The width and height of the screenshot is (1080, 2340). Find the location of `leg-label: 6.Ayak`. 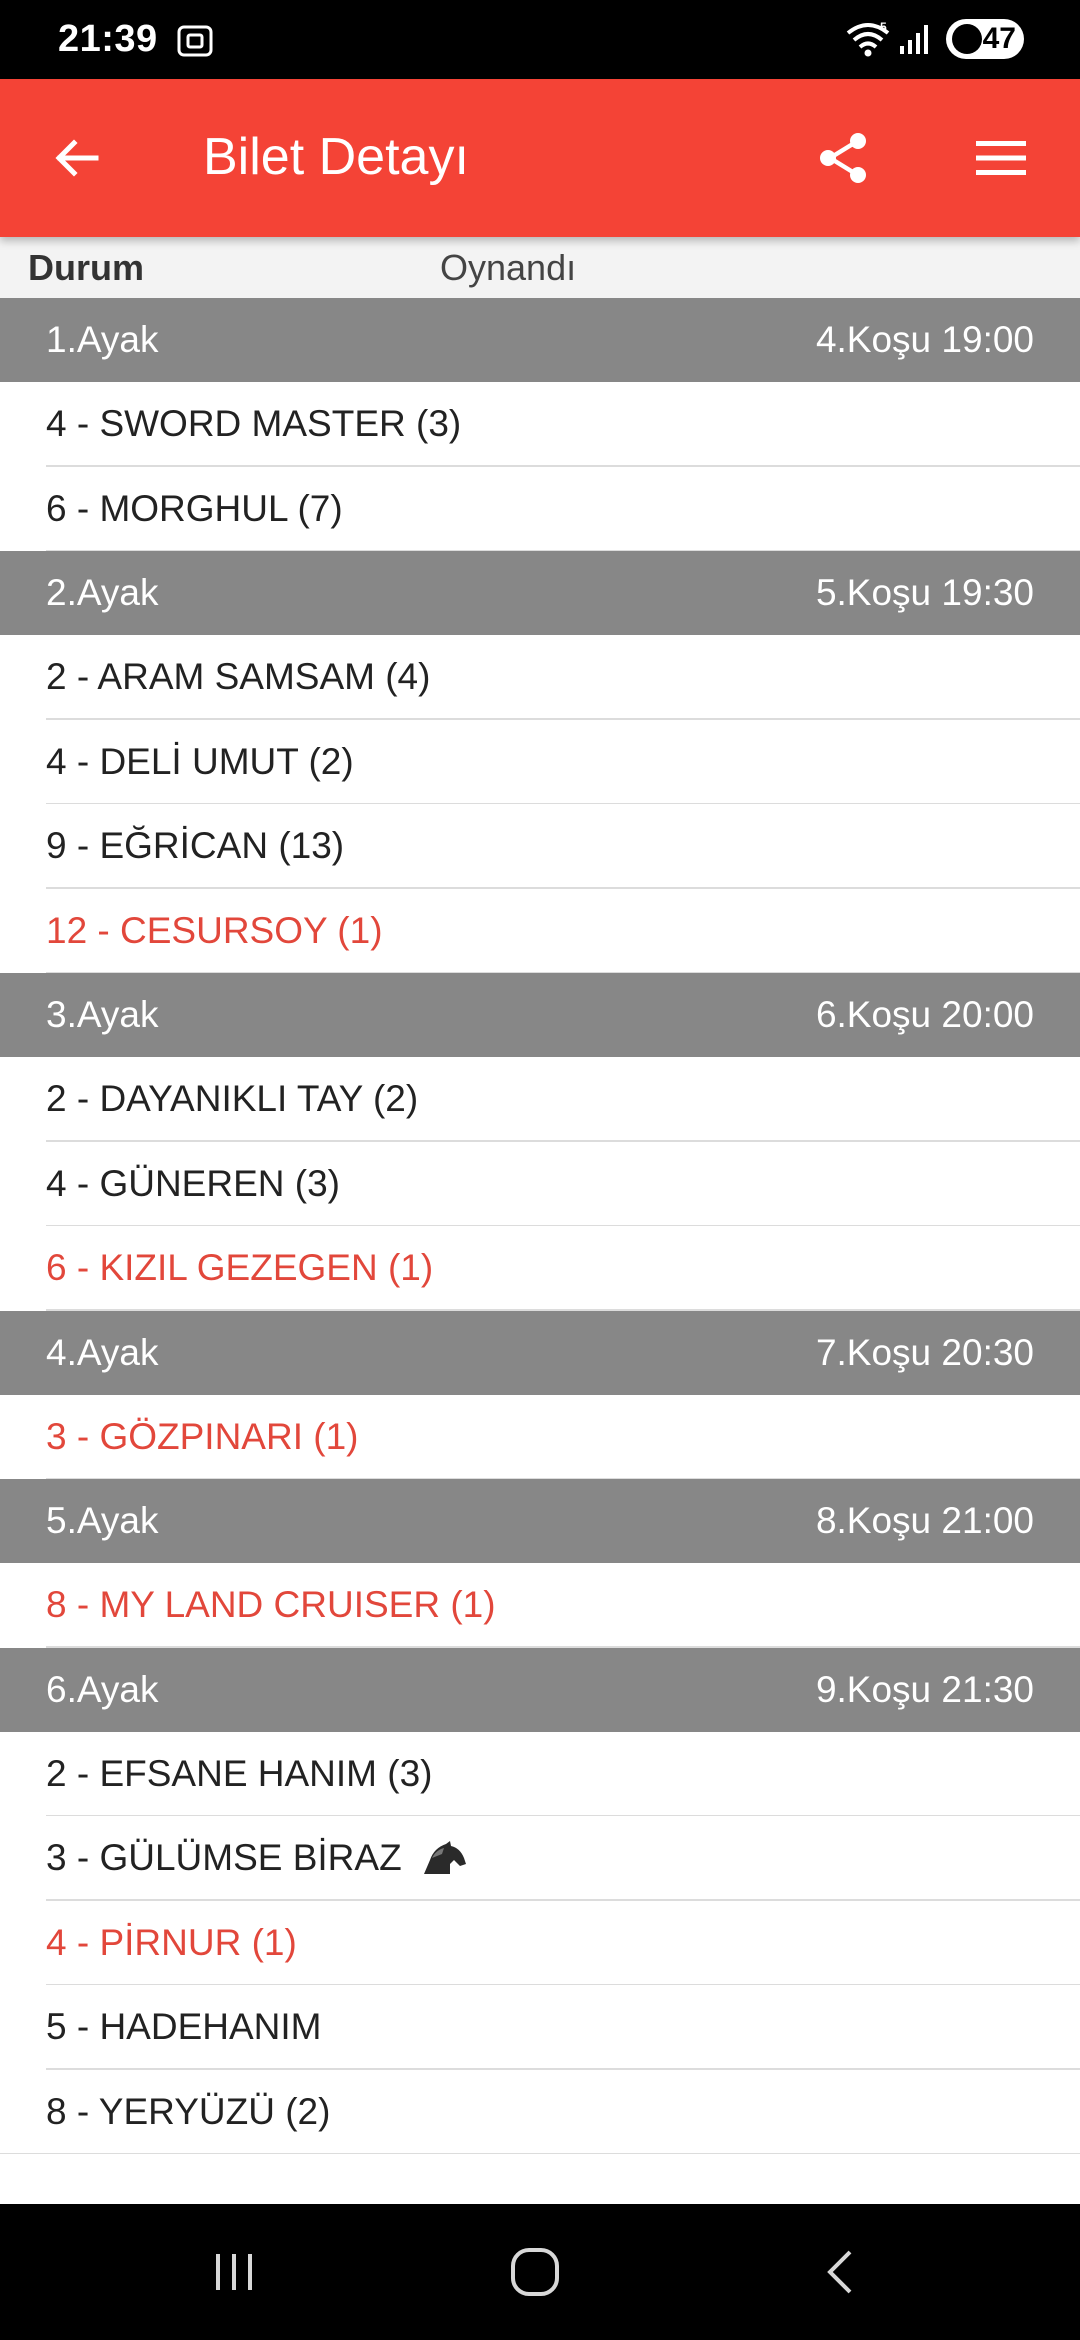

leg-label: 6.Ayak is located at coordinates (102, 1689).